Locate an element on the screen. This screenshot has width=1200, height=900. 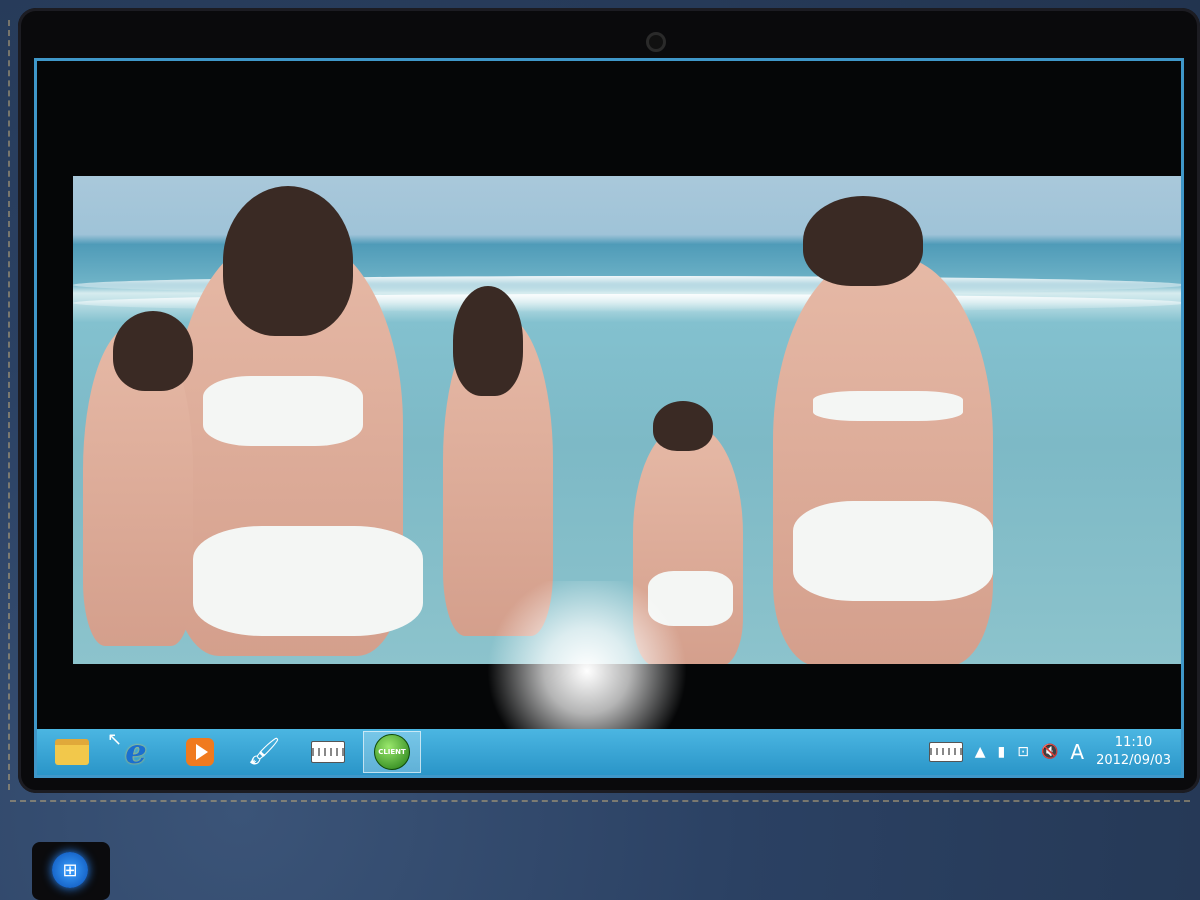
hardware-start-button: ⊞ is located at coordinates (71, 871).